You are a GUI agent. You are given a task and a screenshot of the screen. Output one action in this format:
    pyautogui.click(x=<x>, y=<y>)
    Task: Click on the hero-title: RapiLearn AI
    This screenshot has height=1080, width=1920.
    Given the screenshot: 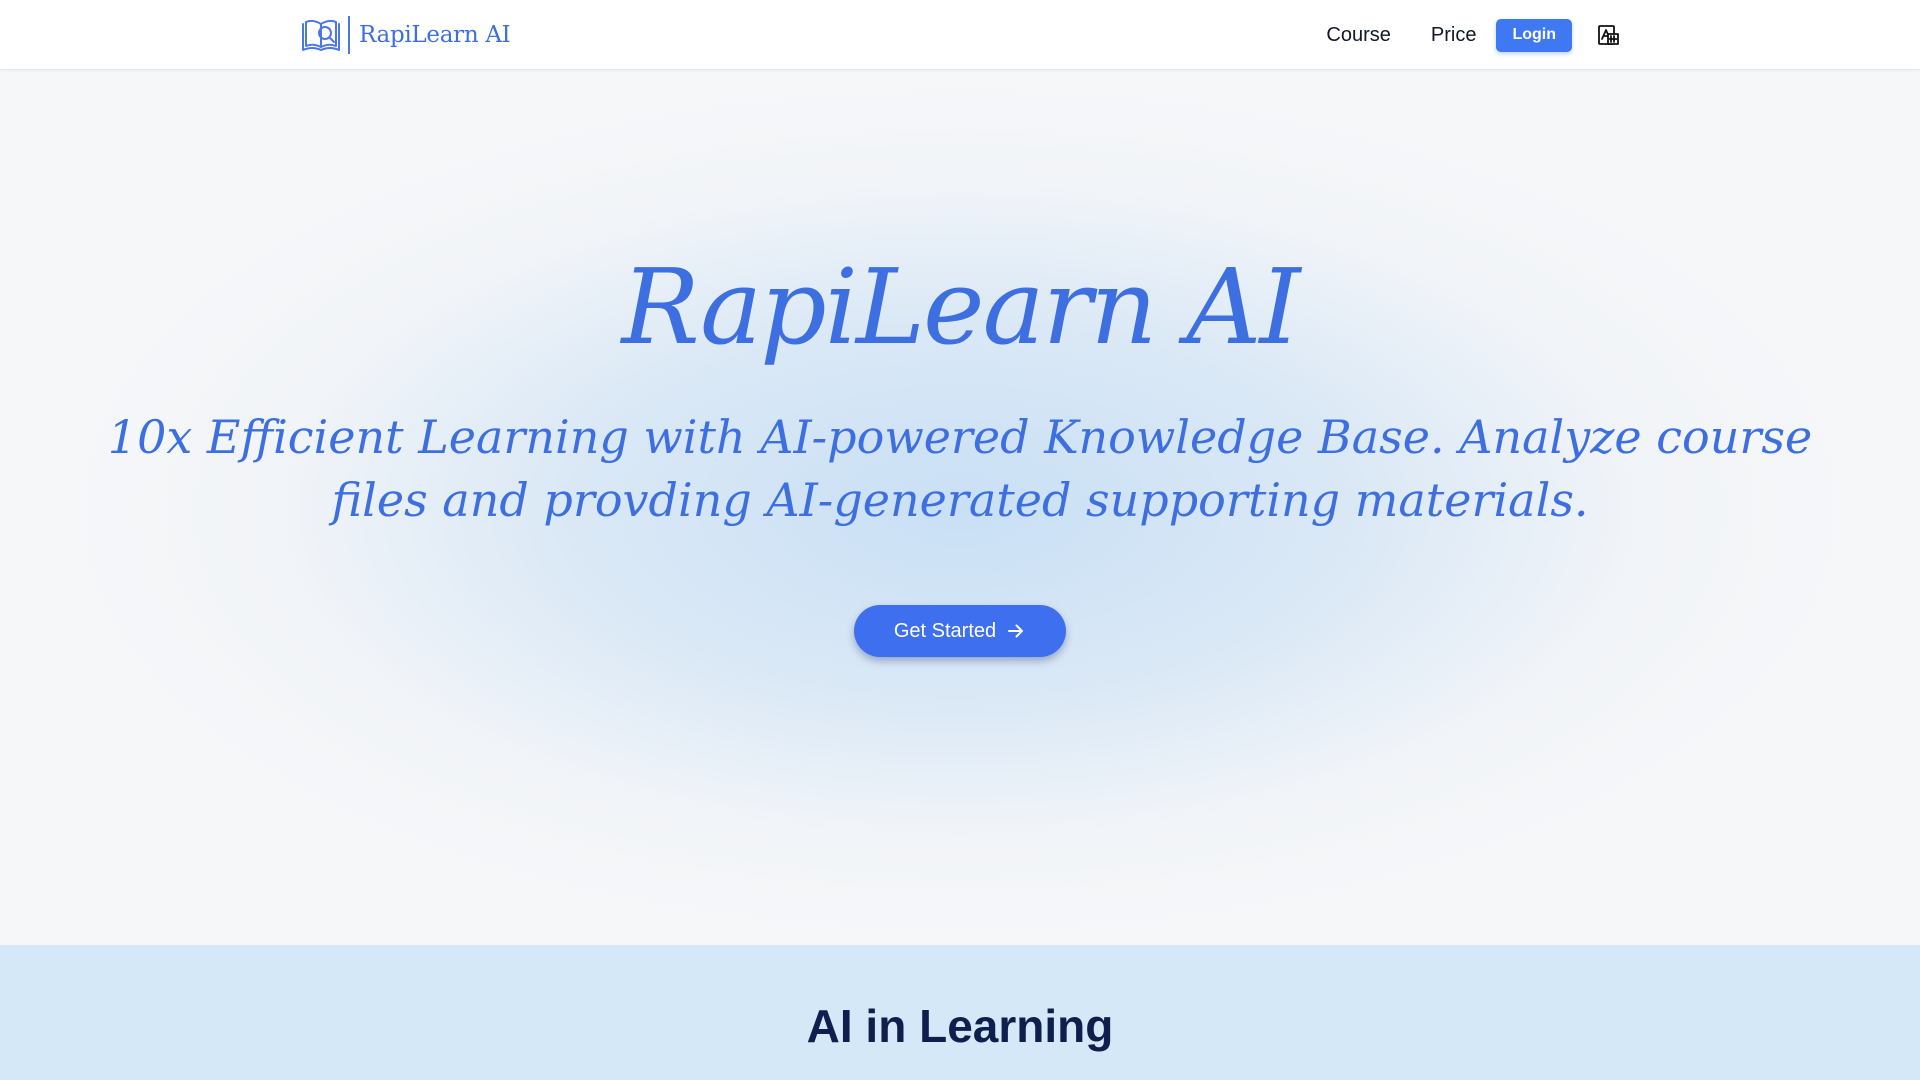 What is the action you would take?
    pyautogui.click(x=960, y=307)
    